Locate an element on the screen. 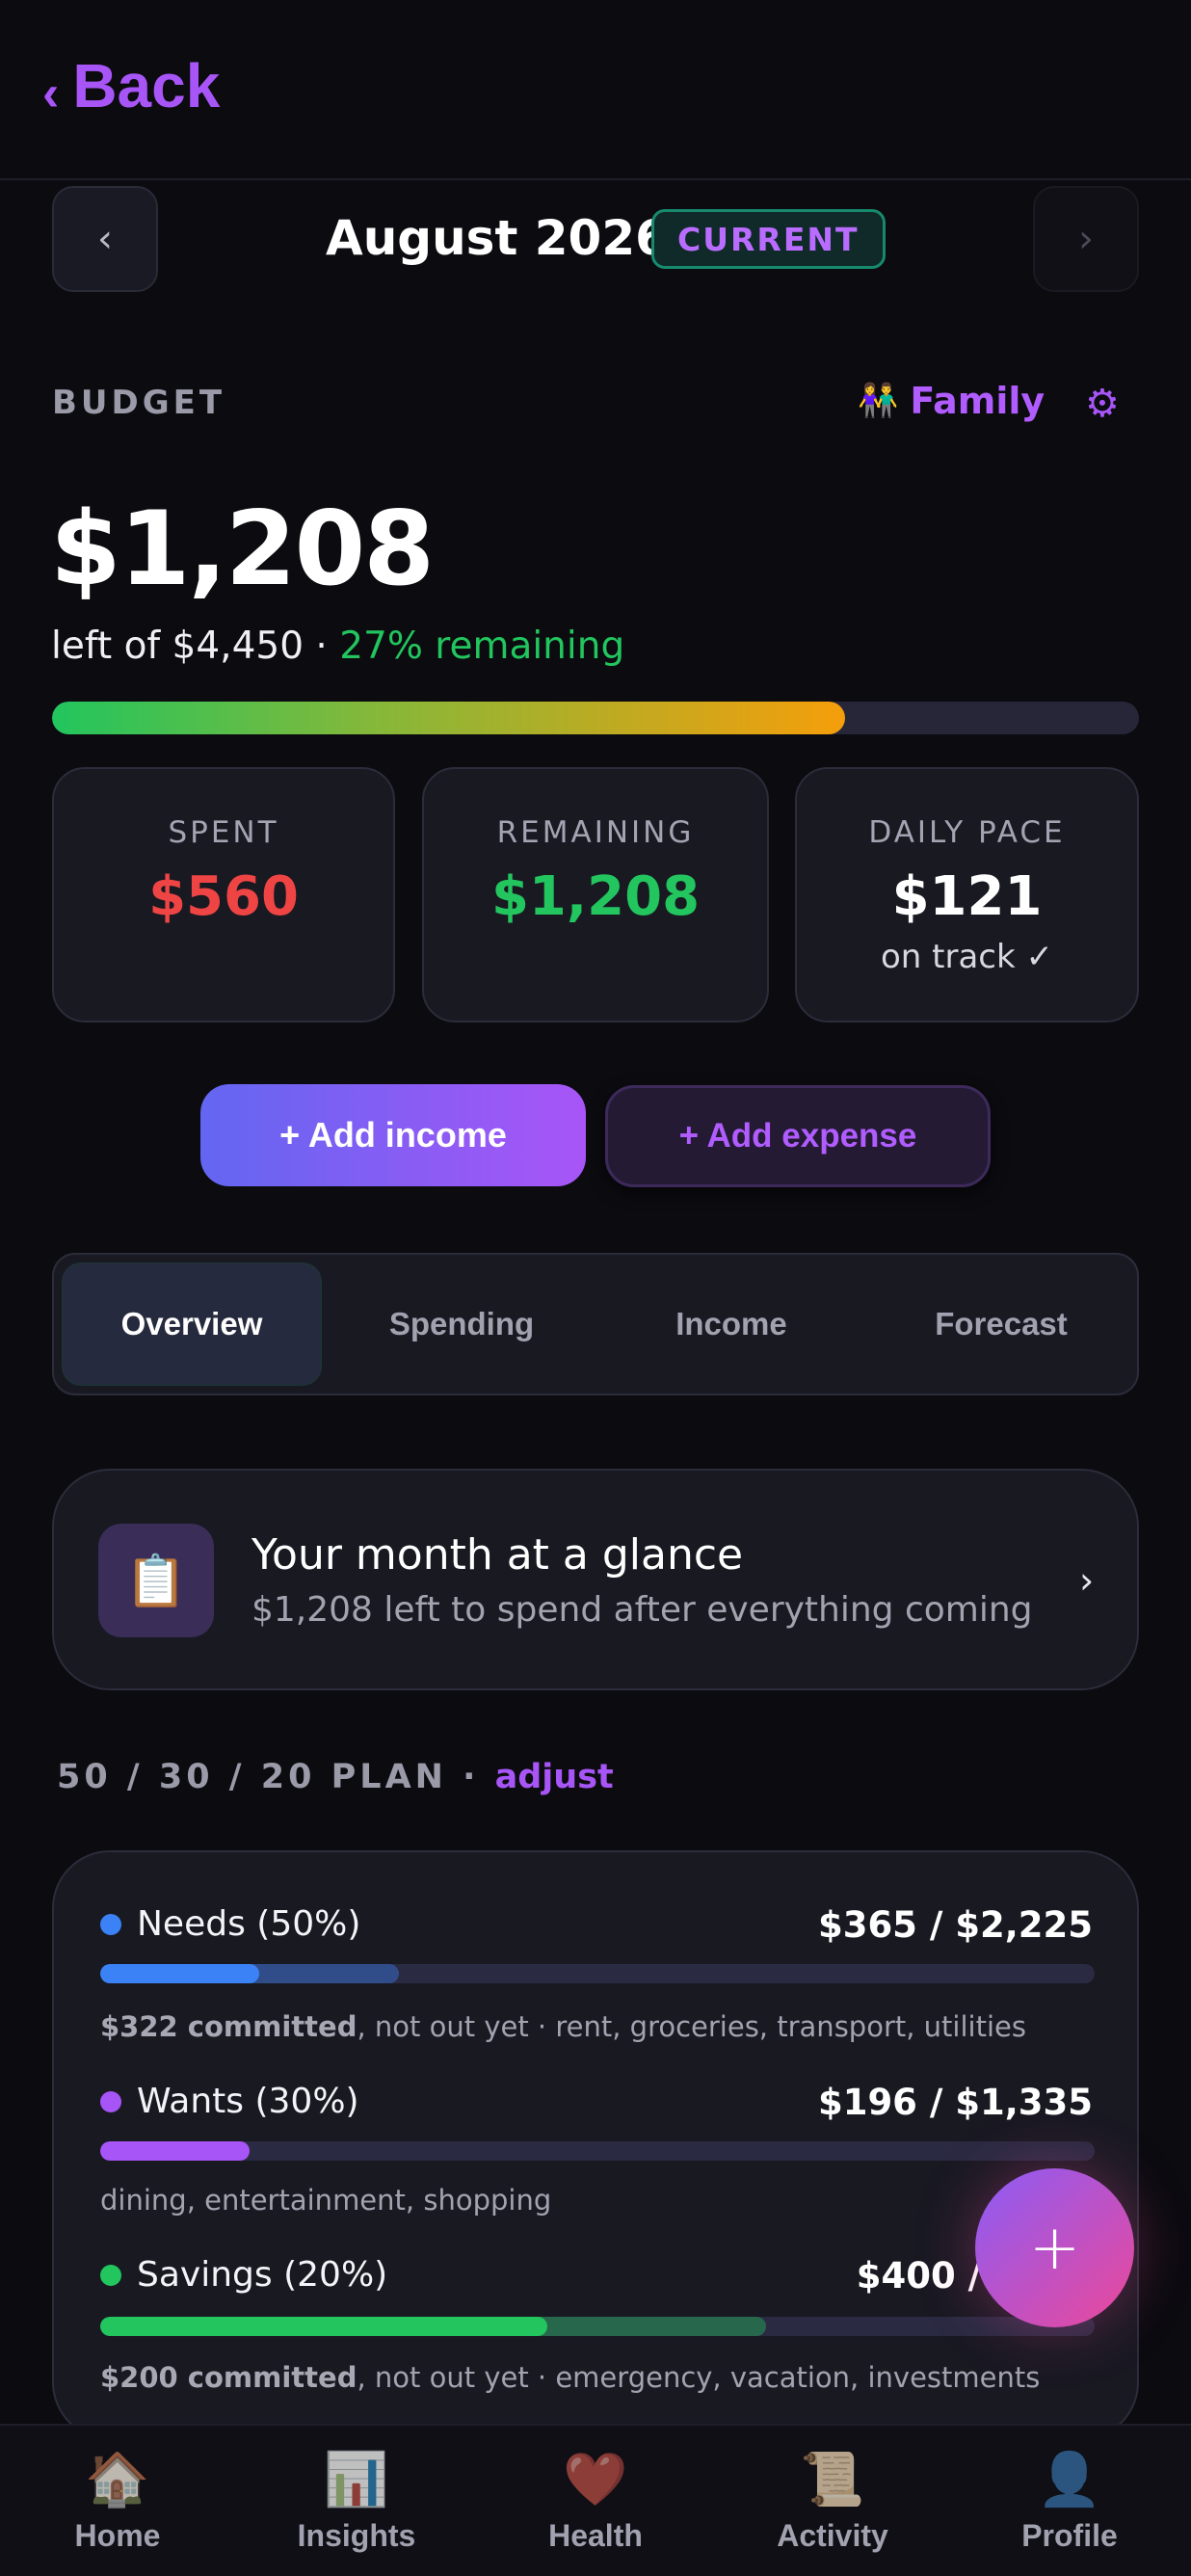 This screenshot has height=2576, width=1191. needs-spent-fill is located at coordinates (180, 1973).